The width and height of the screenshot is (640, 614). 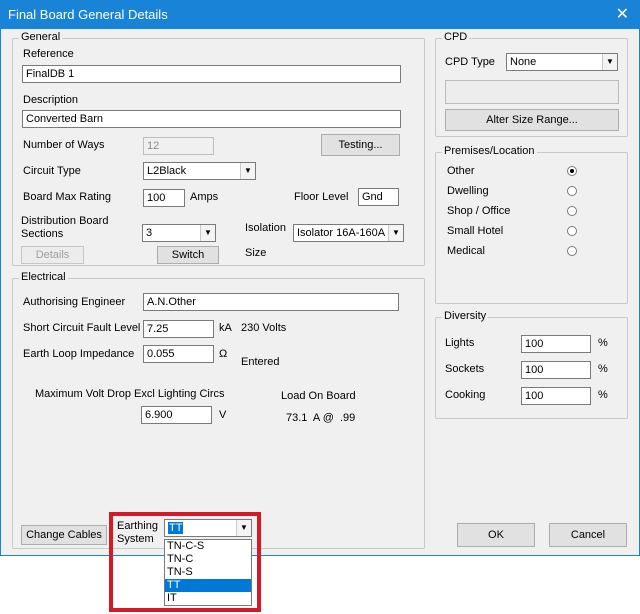 I want to click on fault-level-label: Short Circuit Fault Level, so click(x=82, y=328).